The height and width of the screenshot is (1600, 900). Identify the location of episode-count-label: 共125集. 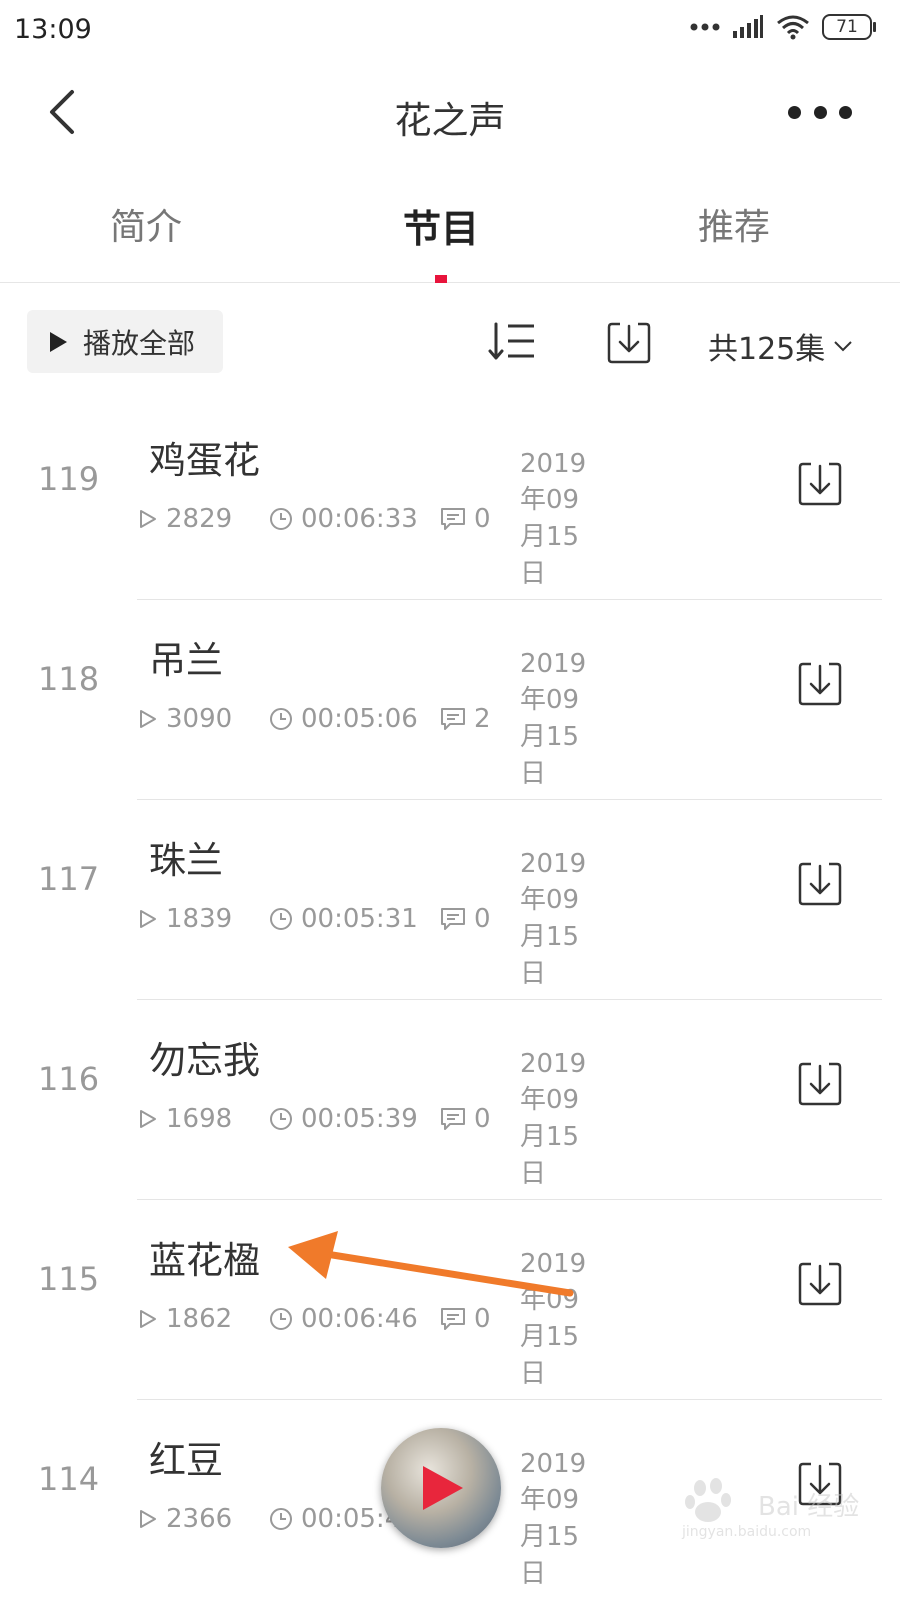
(767, 349).